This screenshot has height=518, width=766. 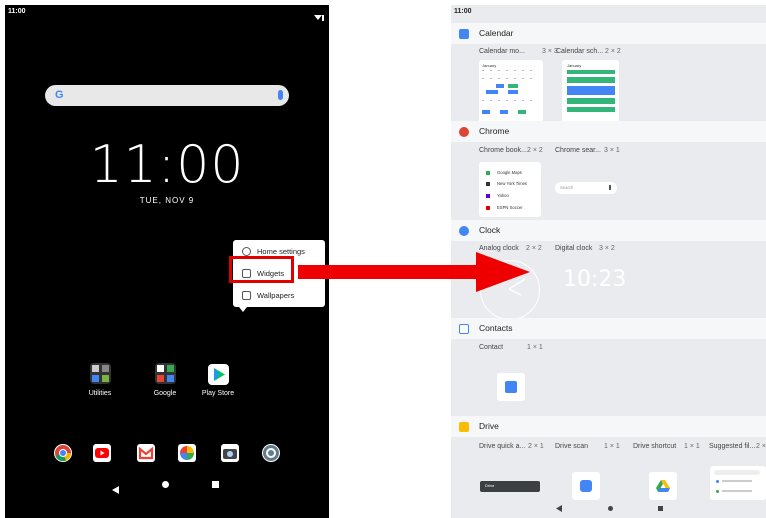 What do you see at coordinates (464, 231) in the screenshot?
I see `clock-icon` at bounding box center [464, 231].